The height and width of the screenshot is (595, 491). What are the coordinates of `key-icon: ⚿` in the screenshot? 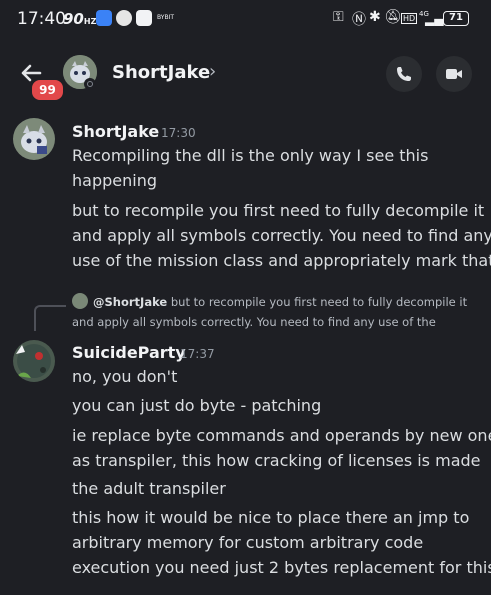 It's located at (338, 17).